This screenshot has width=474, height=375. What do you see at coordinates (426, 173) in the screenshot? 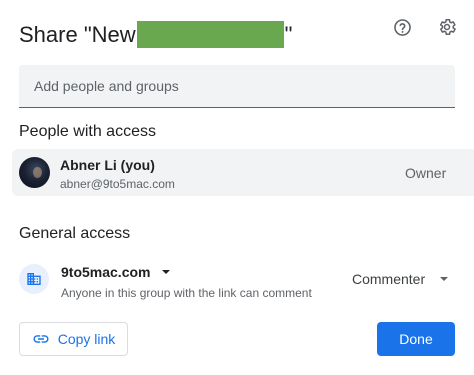
I see `person-role: Owner` at bounding box center [426, 173].